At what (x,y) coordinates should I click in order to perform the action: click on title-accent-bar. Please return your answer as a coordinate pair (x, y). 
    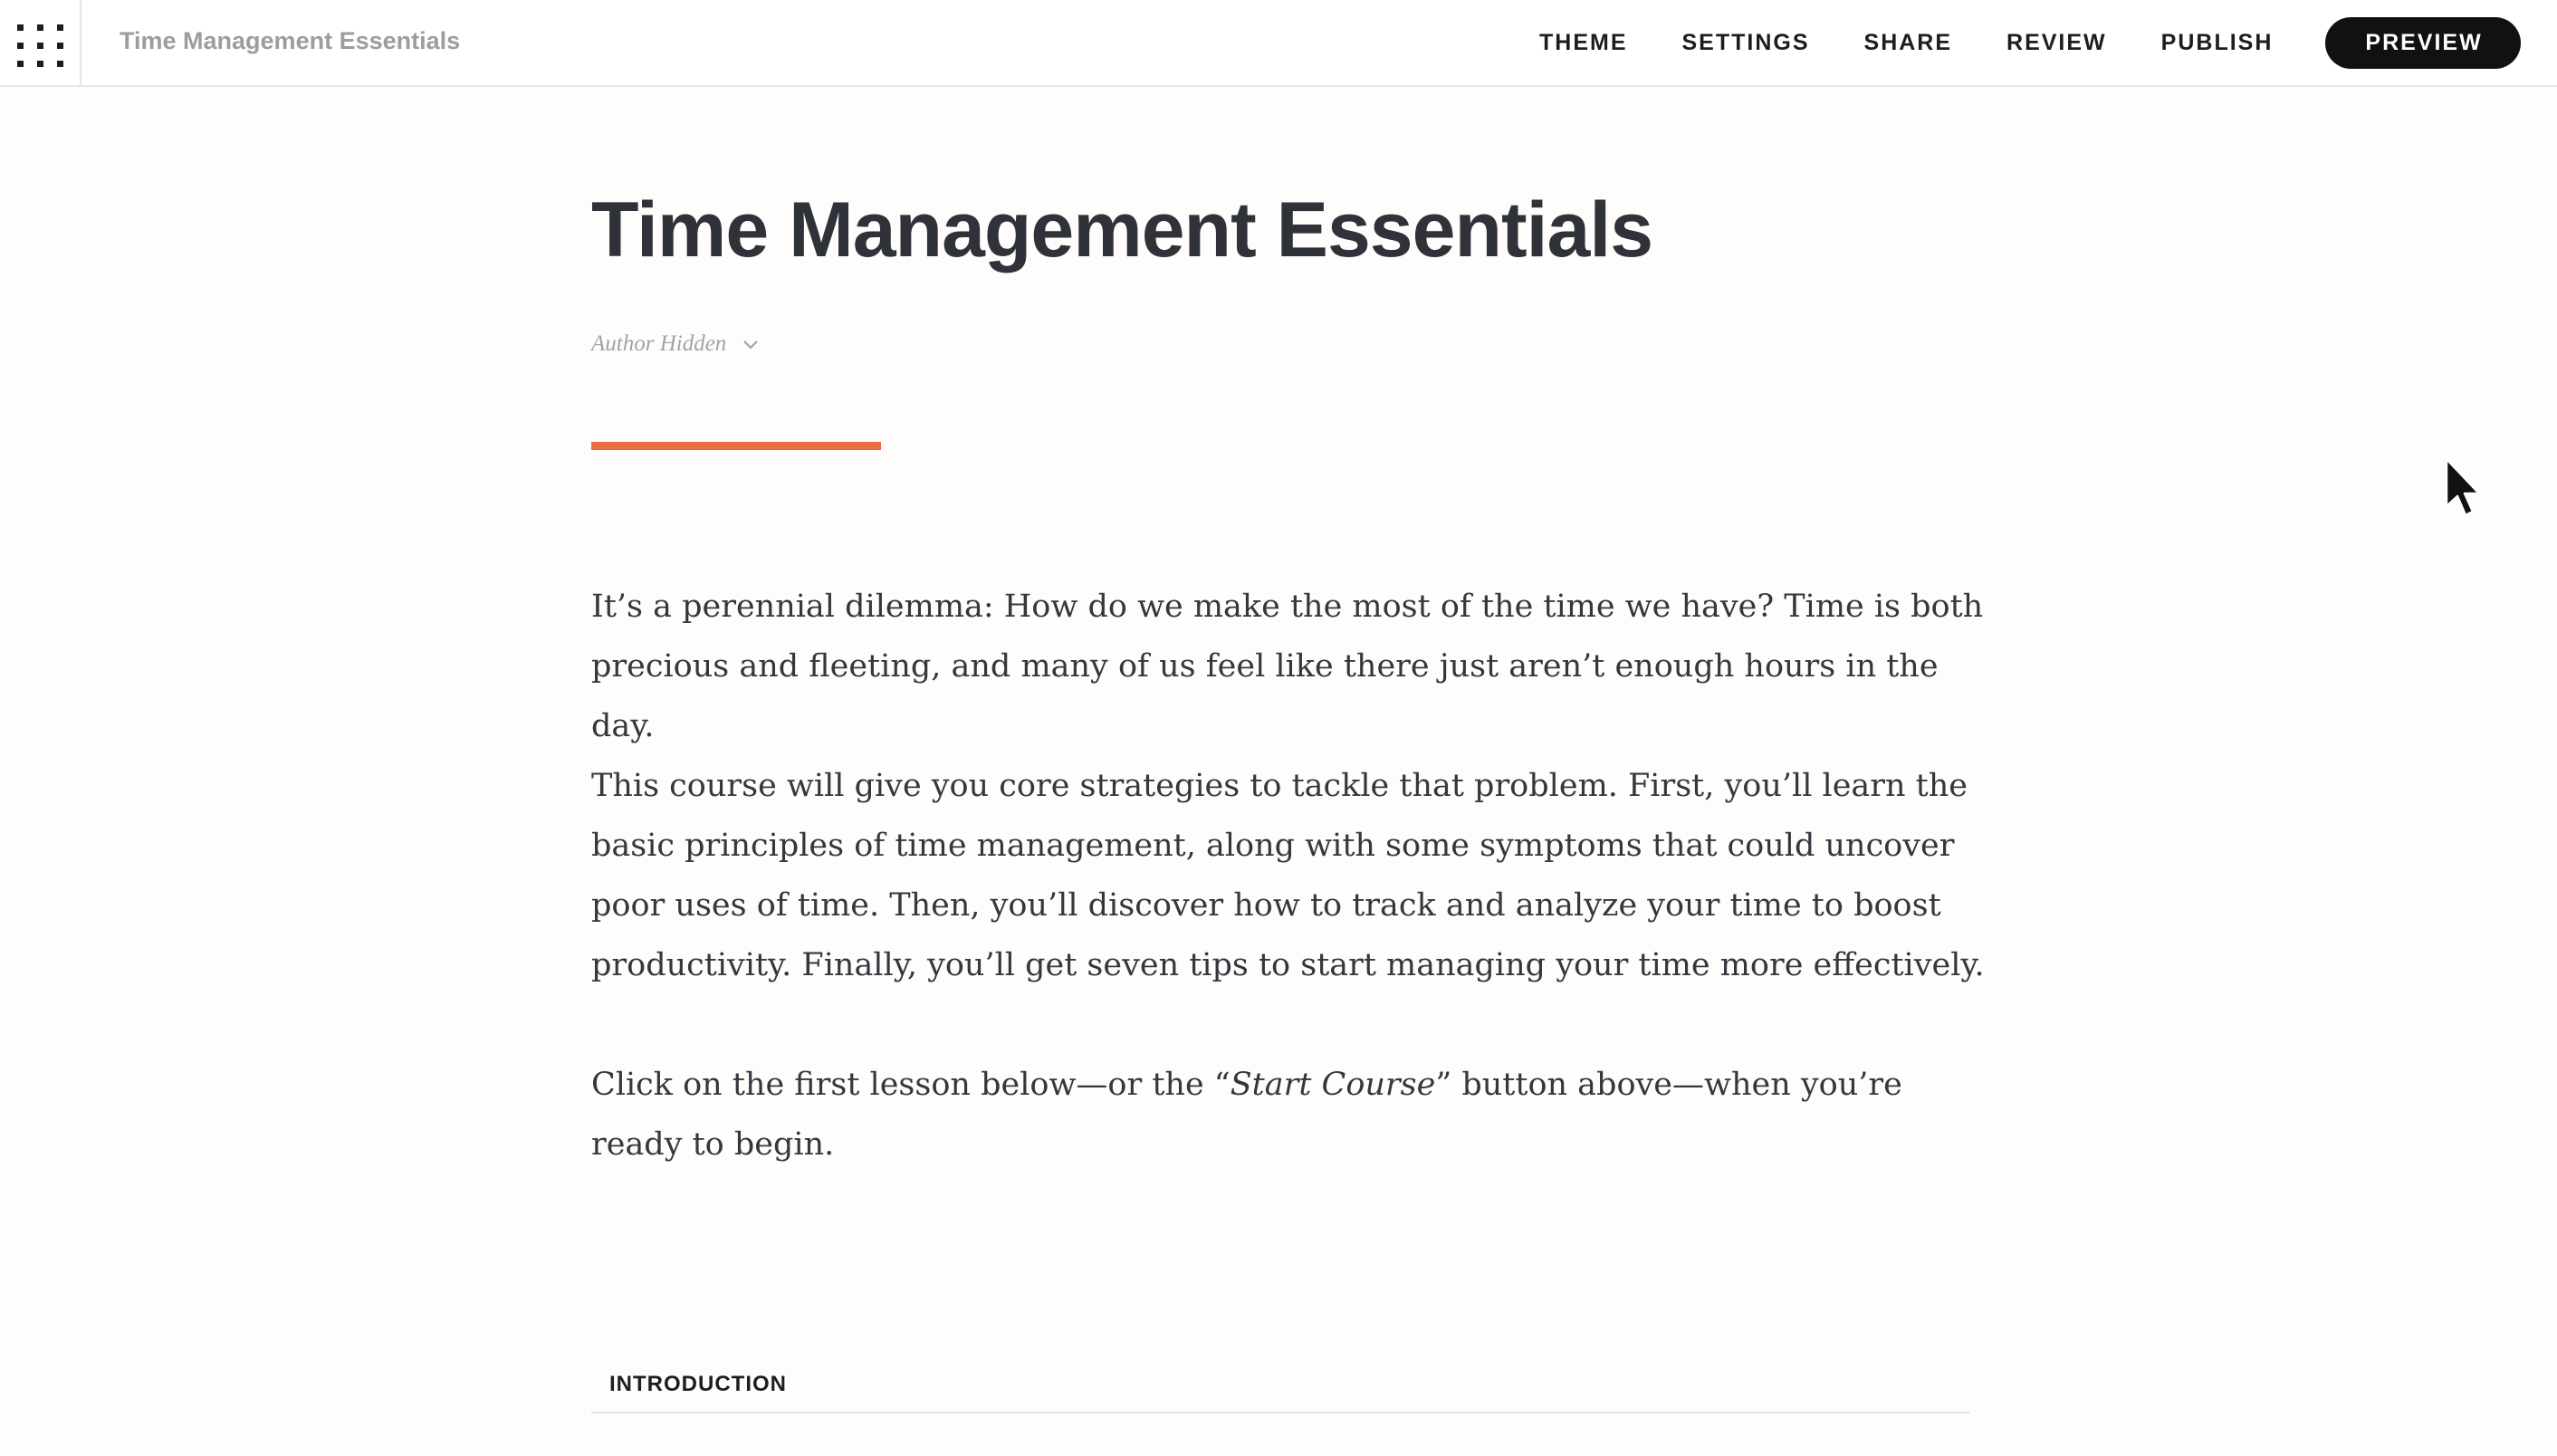
    Looking at the image, I should click on (736, 446).